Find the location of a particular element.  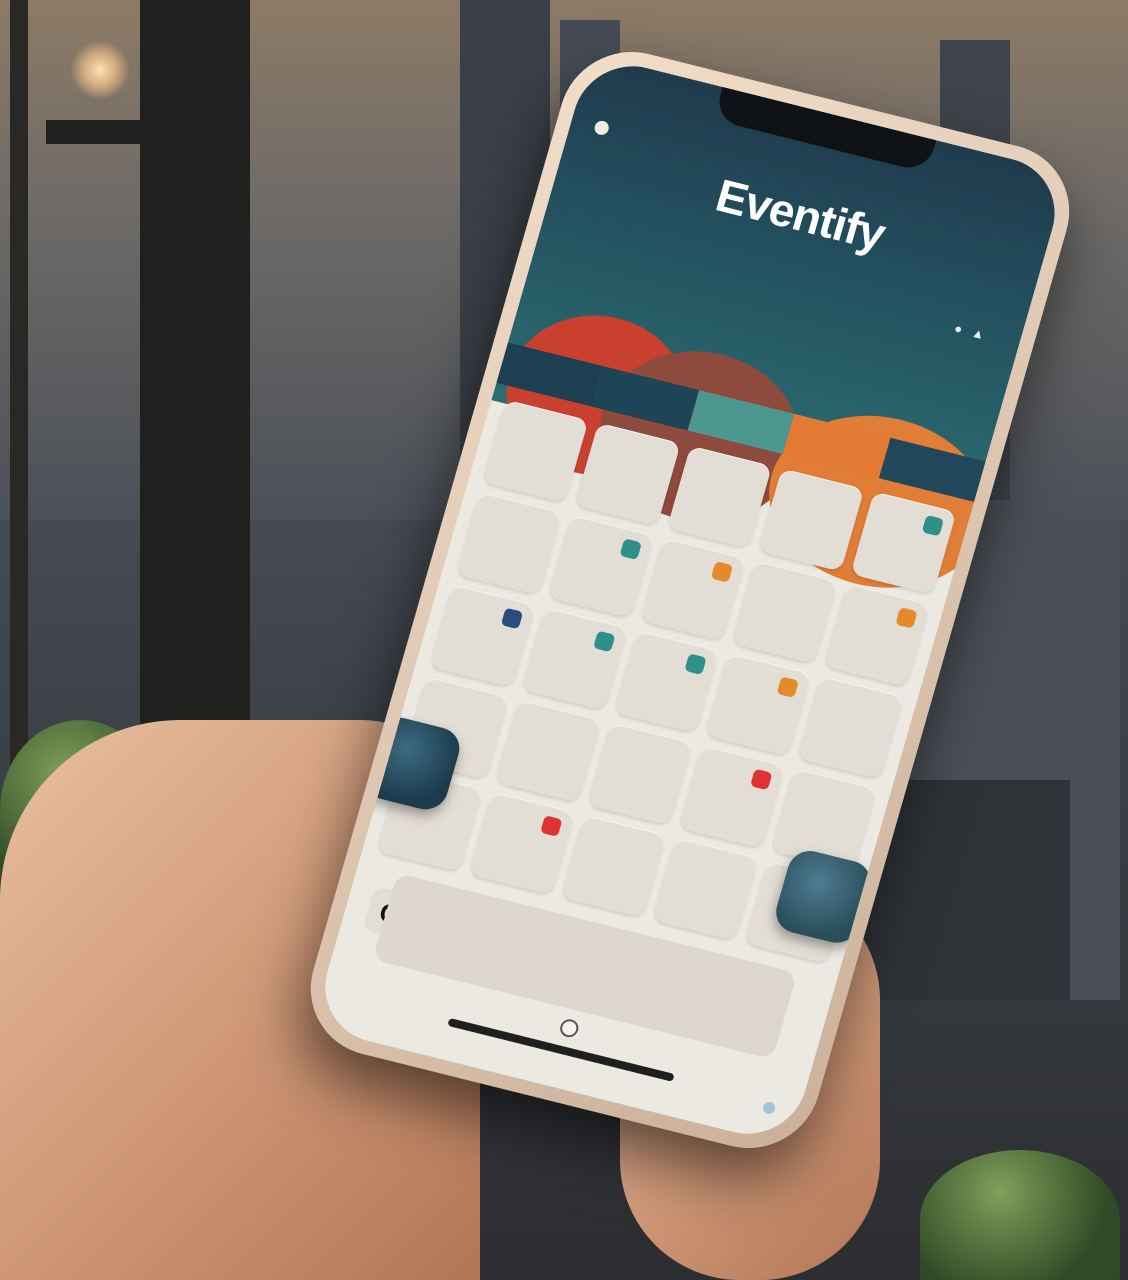

back-icon is located at coordinates (601, 128).